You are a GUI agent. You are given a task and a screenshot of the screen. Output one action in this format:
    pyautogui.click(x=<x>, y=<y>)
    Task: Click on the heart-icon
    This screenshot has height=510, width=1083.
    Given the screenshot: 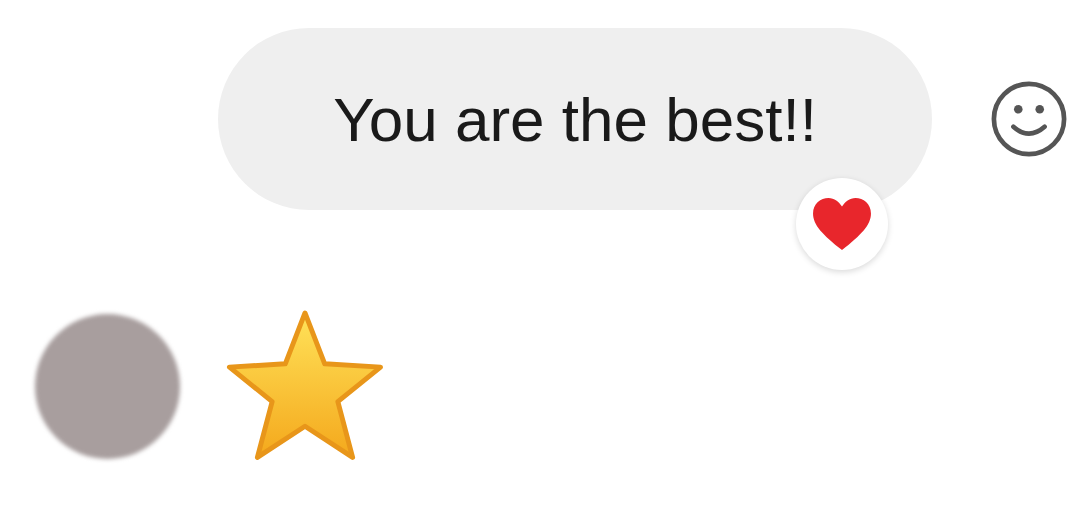 What is the action you would take?
    pyautogui.click(x=842, y=224)
    